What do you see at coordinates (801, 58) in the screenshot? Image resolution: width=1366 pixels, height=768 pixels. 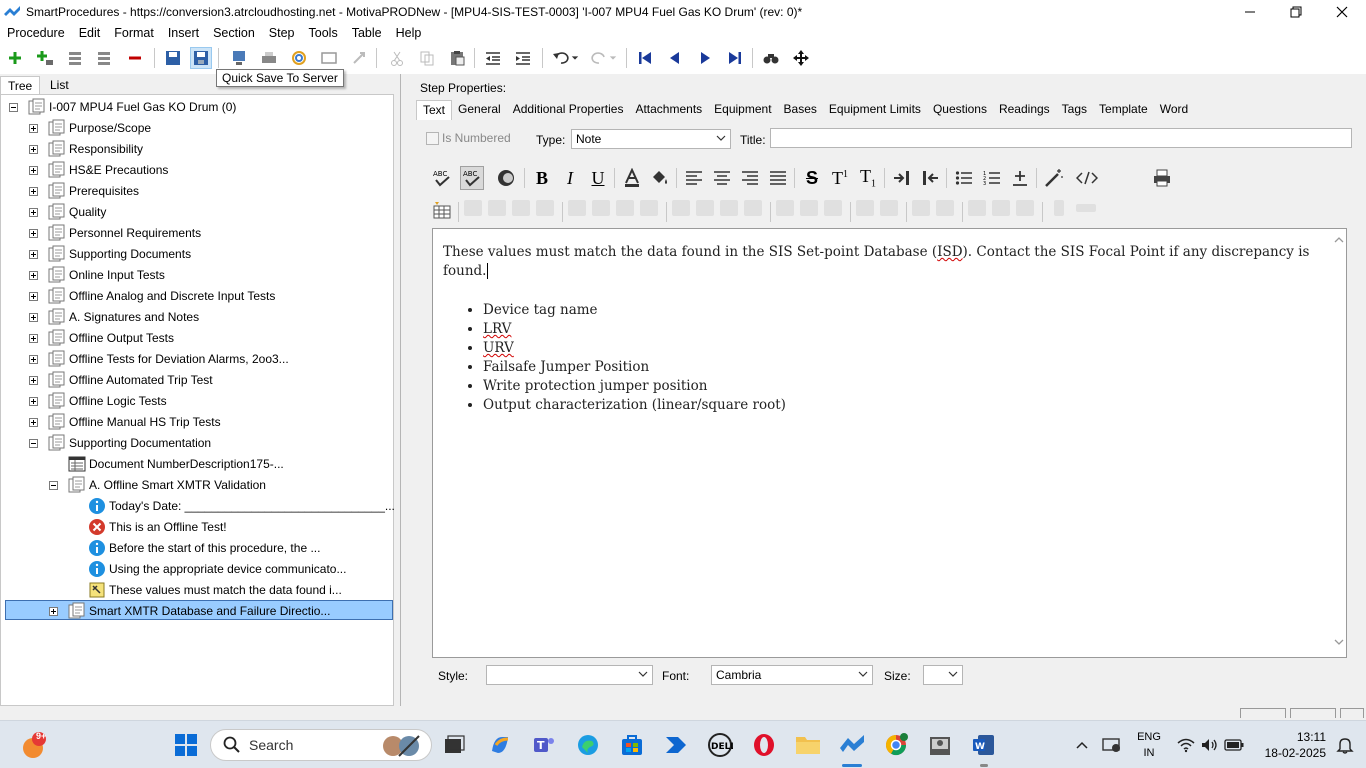 I see `move-button` at bounding box center [801, 58].